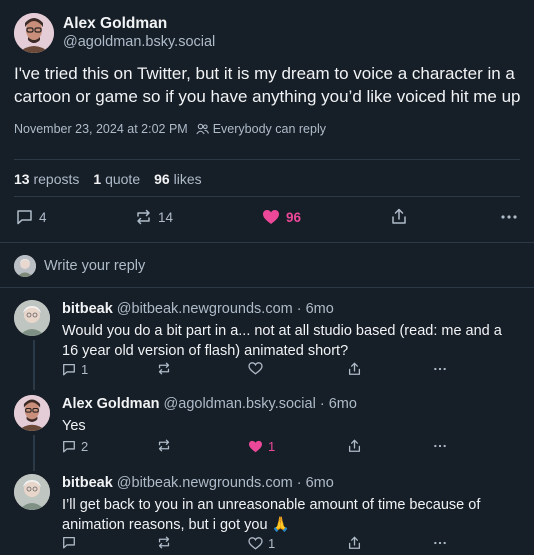 Image resolution: width=534 pixels, height=555 pixels. I want to click on reply-button, so click(71, 542).